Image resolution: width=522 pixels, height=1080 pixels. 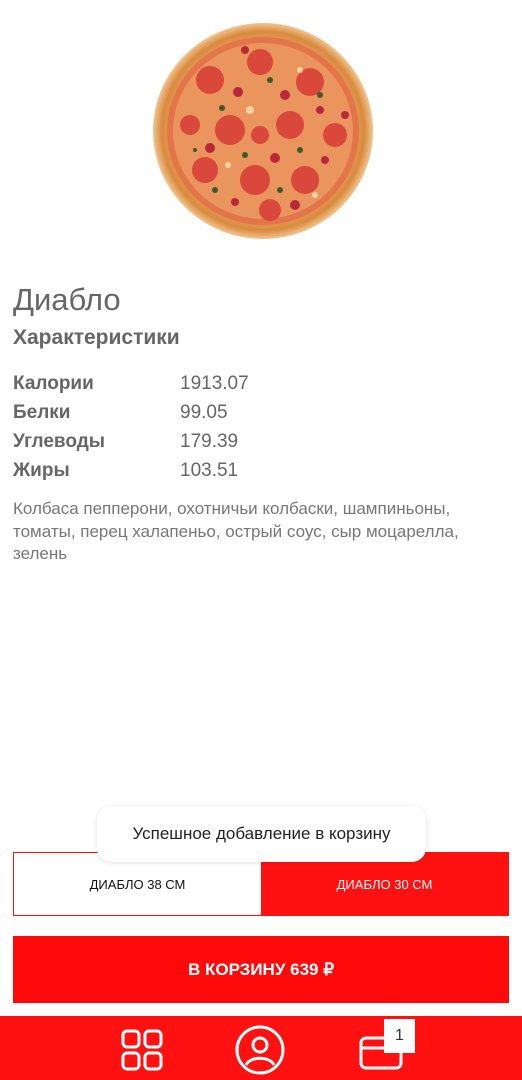 What do you see at coordinates (96, 337) in the screenshot?
I see `characteristics-heading: Характеристики` at bounding box center [96, 337].